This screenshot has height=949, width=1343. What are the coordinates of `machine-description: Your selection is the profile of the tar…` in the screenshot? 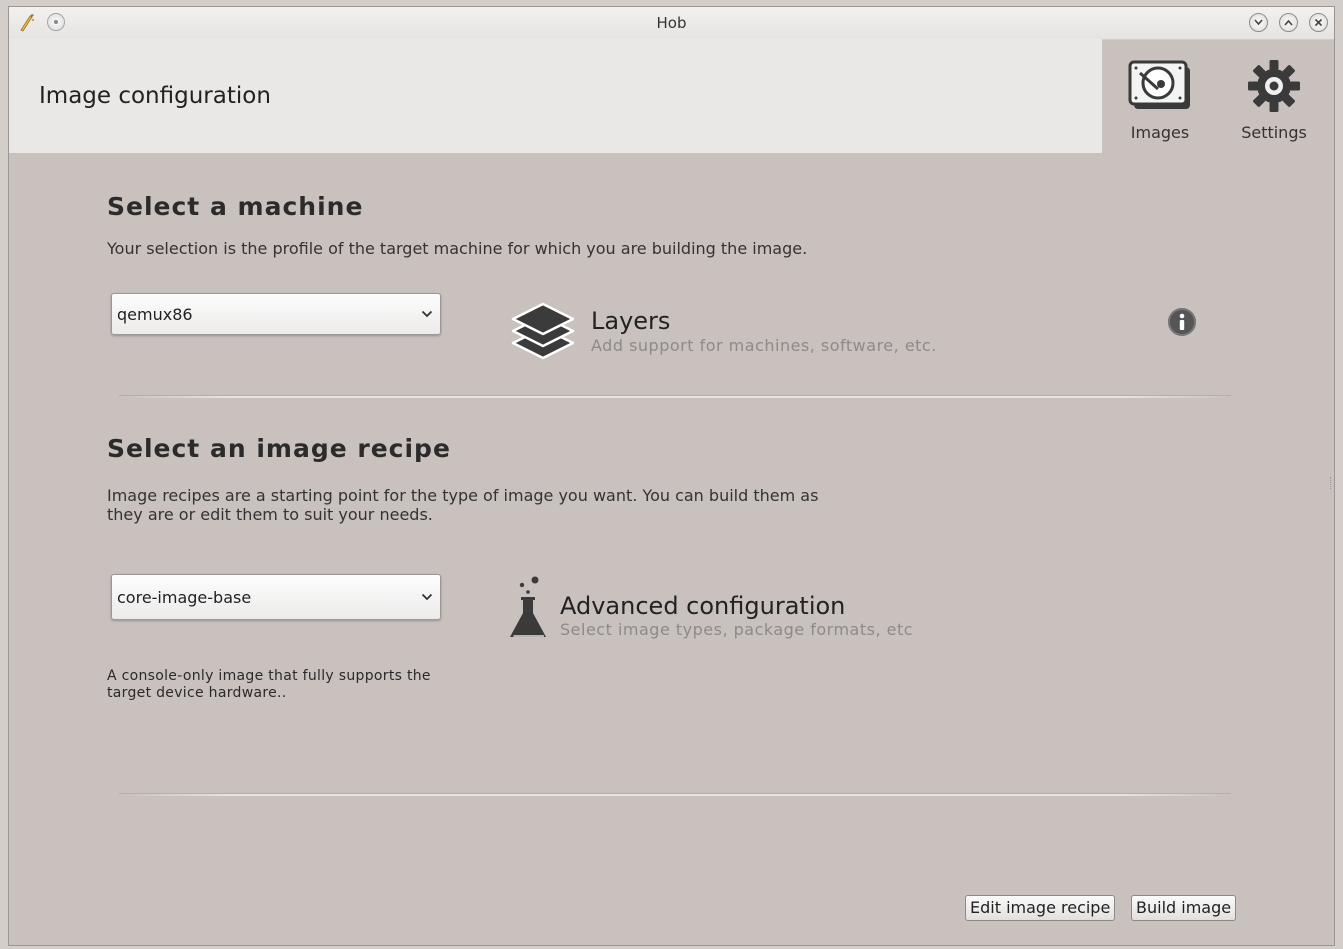 It's located at (457, 248).